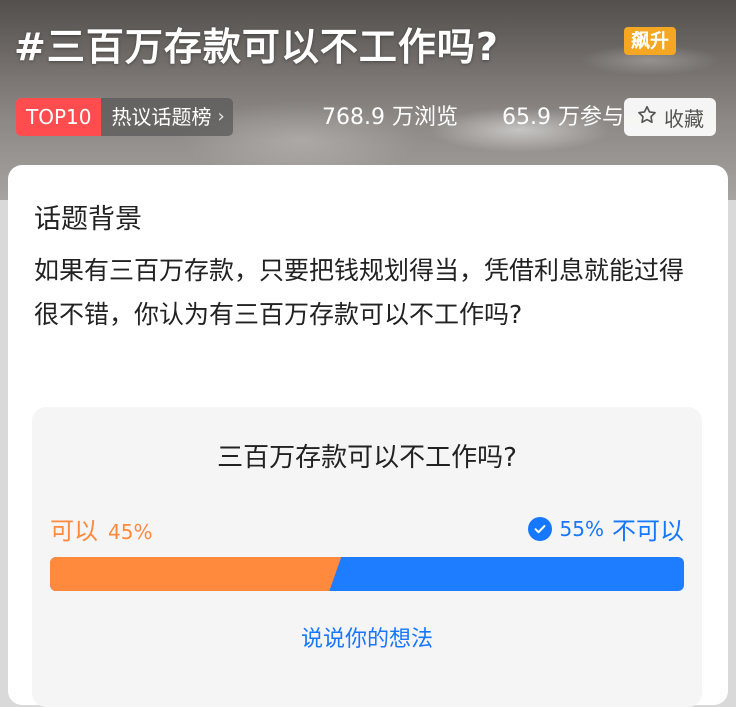  What do you see at coordinates (74, 531) in the screenshot?
I see `option-a-label: 可以` at bounding box center [74, 531].